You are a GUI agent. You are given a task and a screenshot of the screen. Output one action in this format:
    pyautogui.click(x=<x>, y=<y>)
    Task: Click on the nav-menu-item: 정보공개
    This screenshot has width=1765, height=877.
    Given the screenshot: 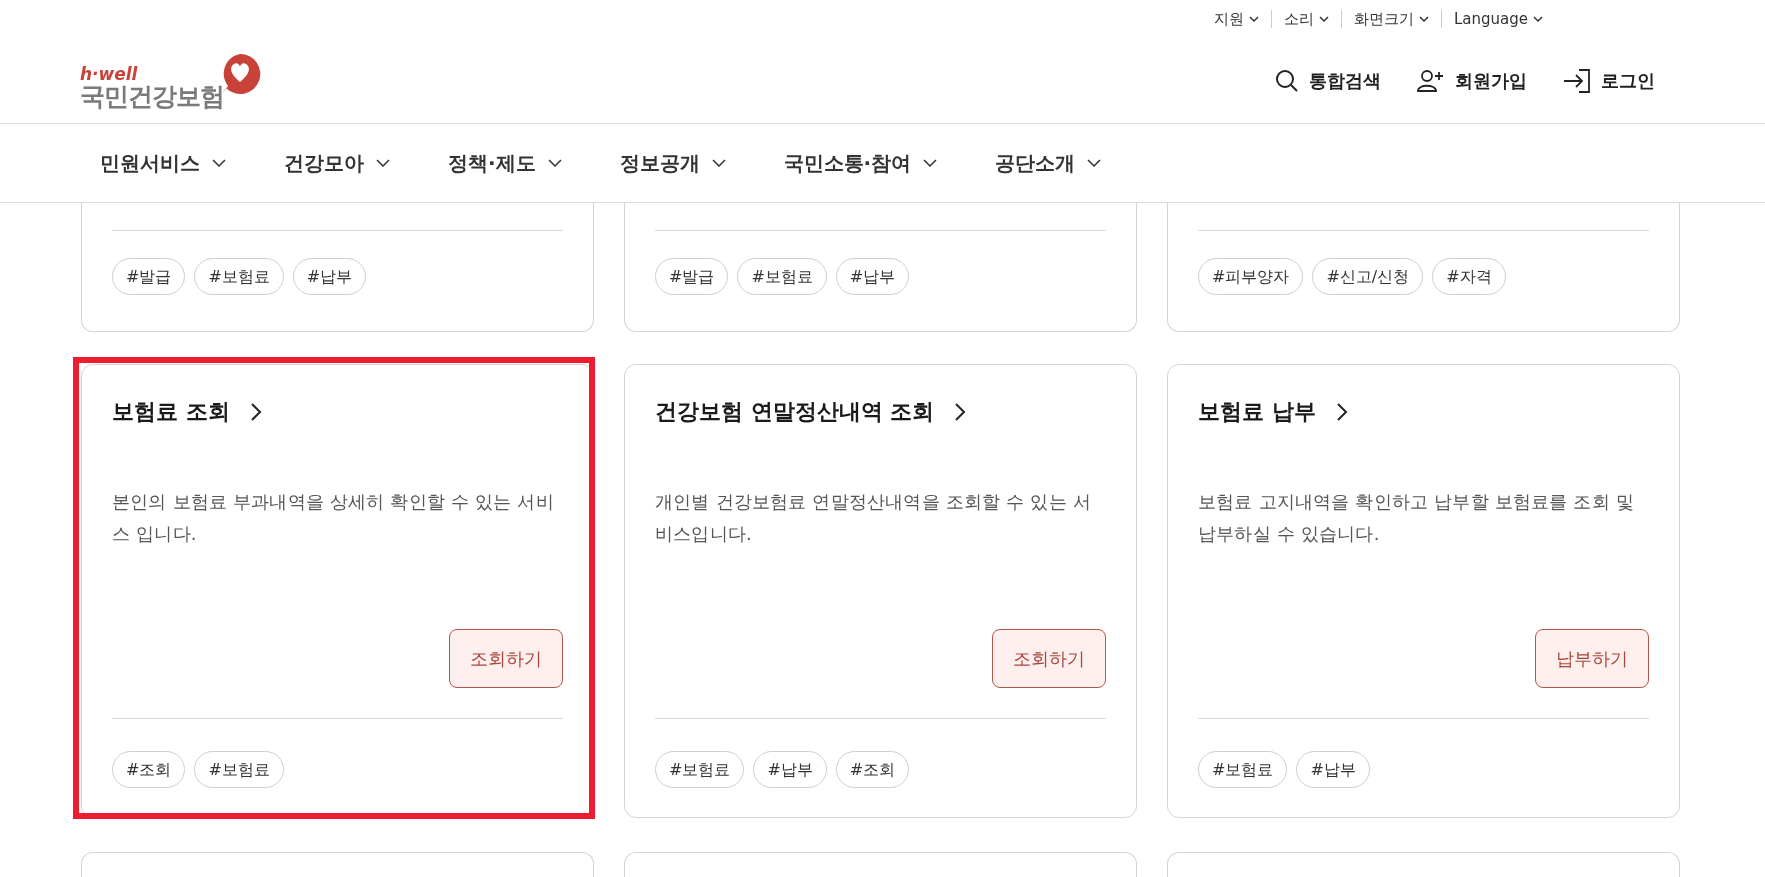 What is the action you would take?
    pyautogui.click(x=672, y=163)
    